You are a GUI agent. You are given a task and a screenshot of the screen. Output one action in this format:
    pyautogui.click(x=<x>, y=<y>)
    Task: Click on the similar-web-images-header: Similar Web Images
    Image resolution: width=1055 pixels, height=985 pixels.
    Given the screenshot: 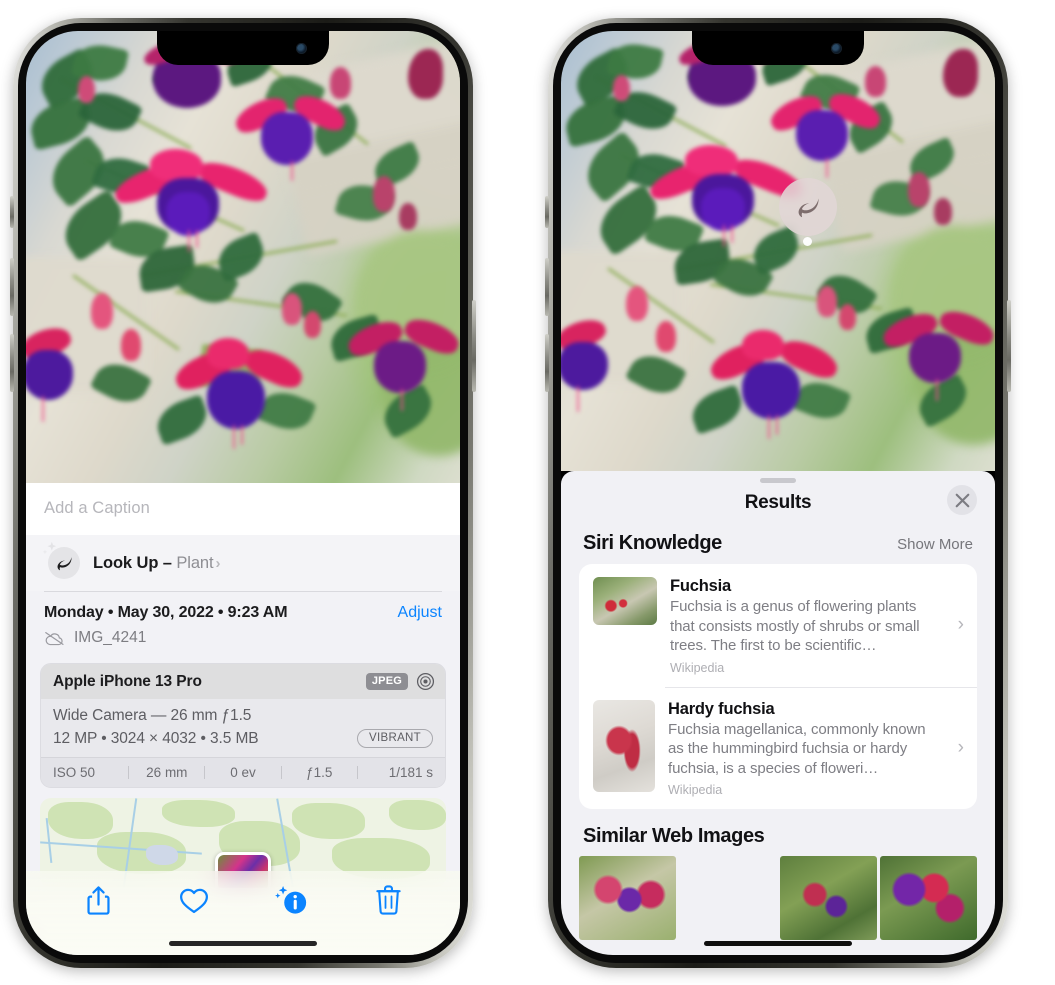 What is the action you would take?
    pyautogui.click(x=778, y=832)
    